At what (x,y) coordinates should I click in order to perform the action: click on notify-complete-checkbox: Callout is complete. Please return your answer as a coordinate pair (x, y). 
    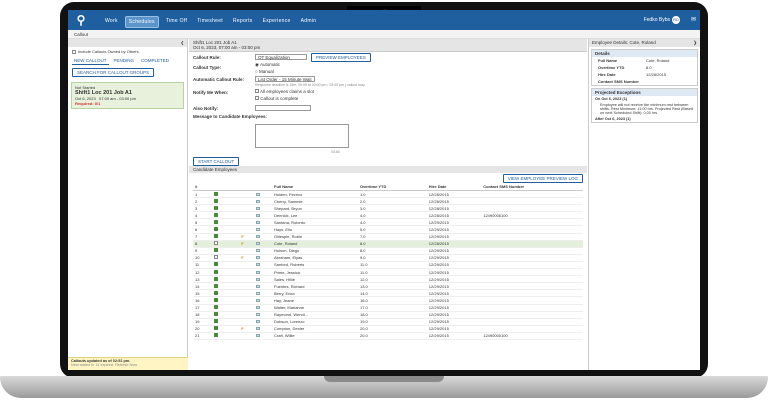
    Looking at the image, I should click on (276, 98).